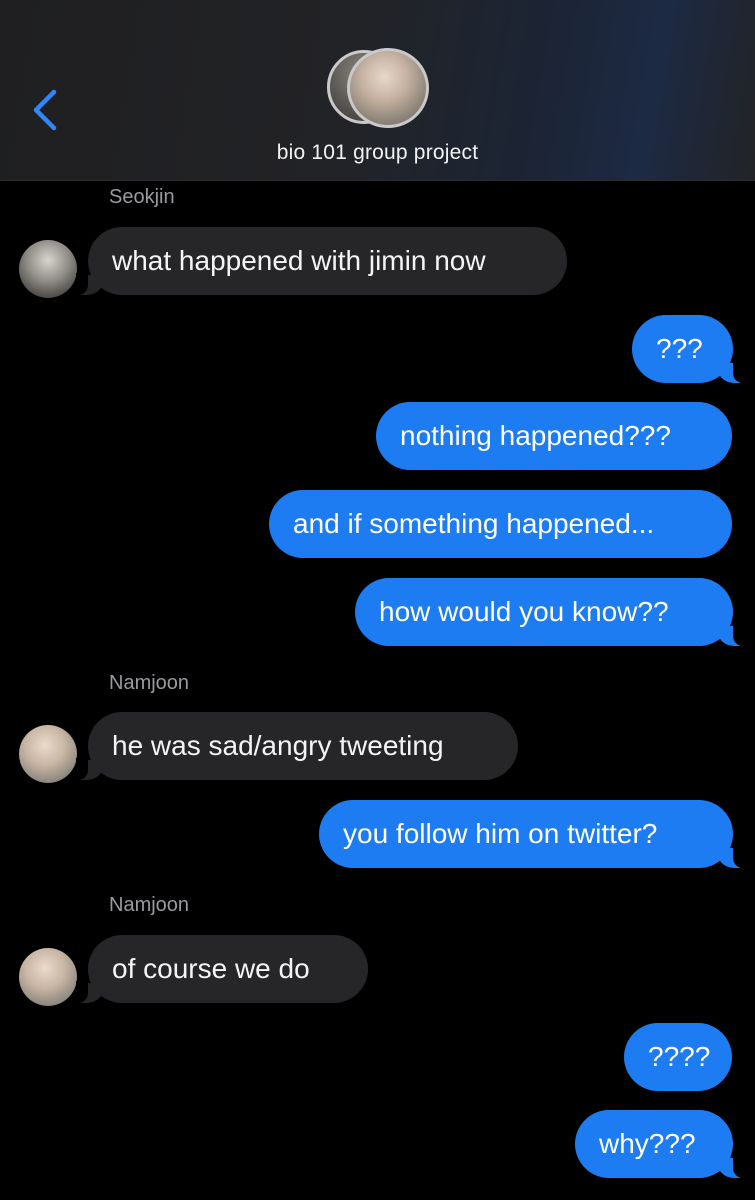  Describe the element at coordinates (678, 1057) in the screenshot. I see `outgoing-message: ????` at that location.